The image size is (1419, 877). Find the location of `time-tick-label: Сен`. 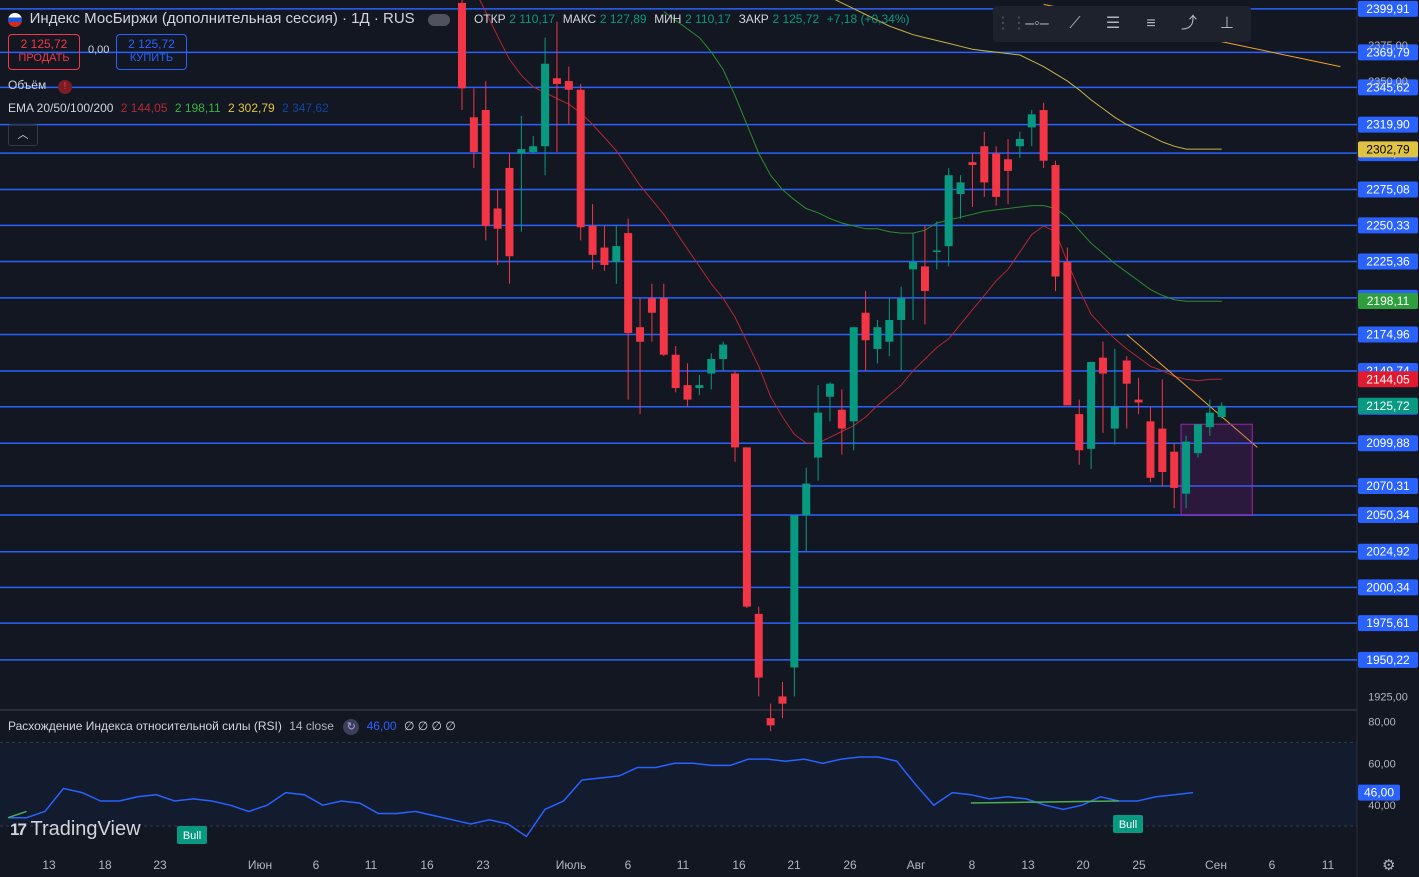

time-tick-label: Сен is located at coordinates (1216, 865).